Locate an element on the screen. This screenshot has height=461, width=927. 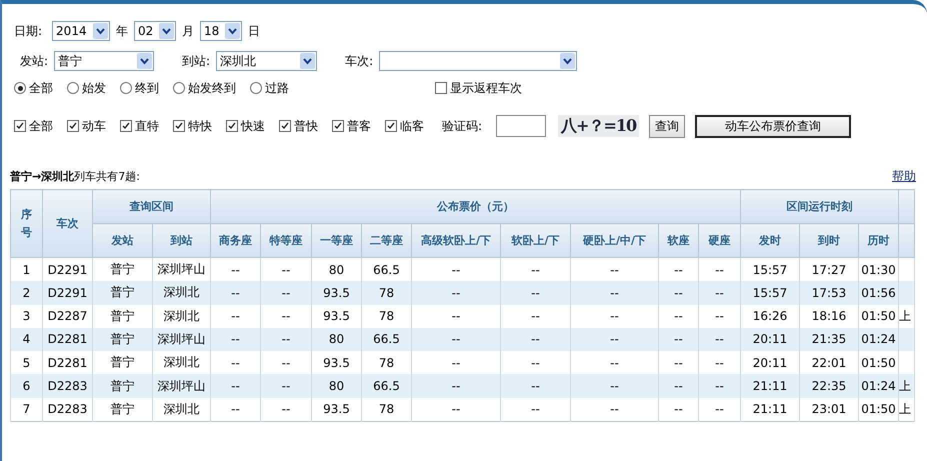
train-type-checkbox: 普客 is located at coordinates (351, 126).